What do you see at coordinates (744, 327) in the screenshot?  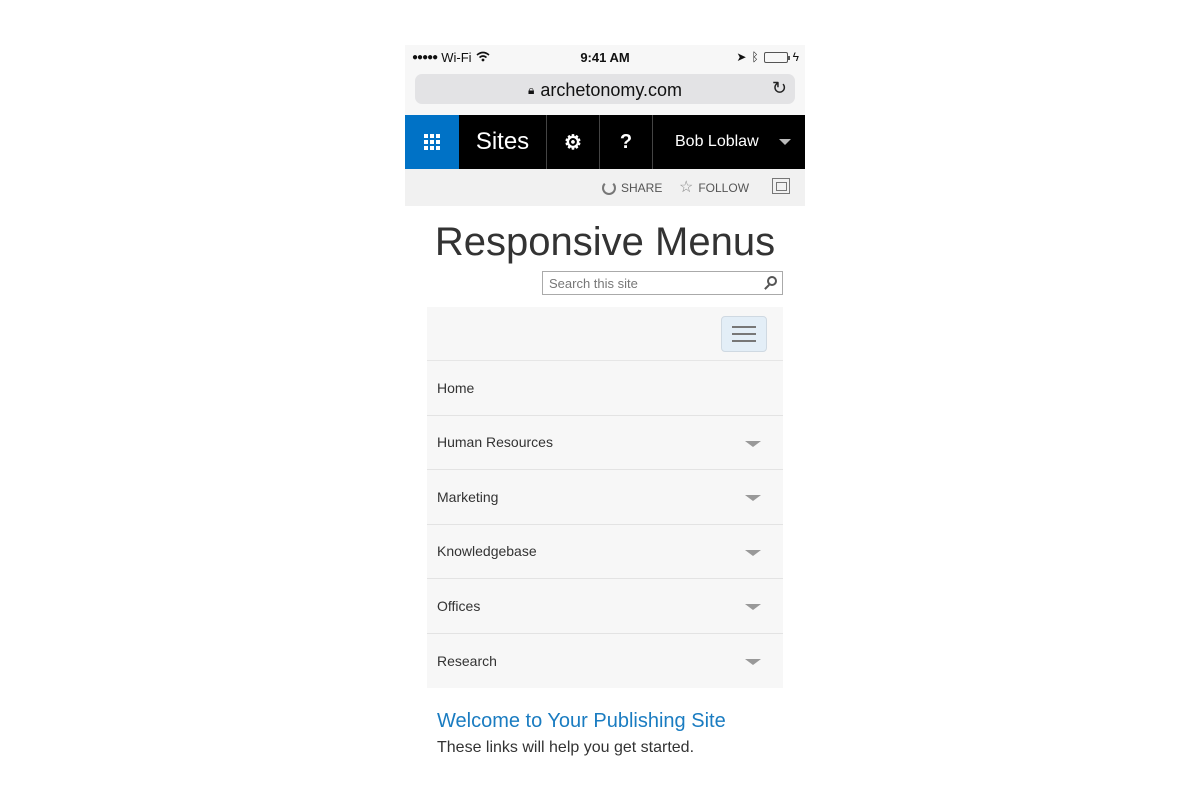 I see `hamburger-icon` at bounding box center [744, 327].